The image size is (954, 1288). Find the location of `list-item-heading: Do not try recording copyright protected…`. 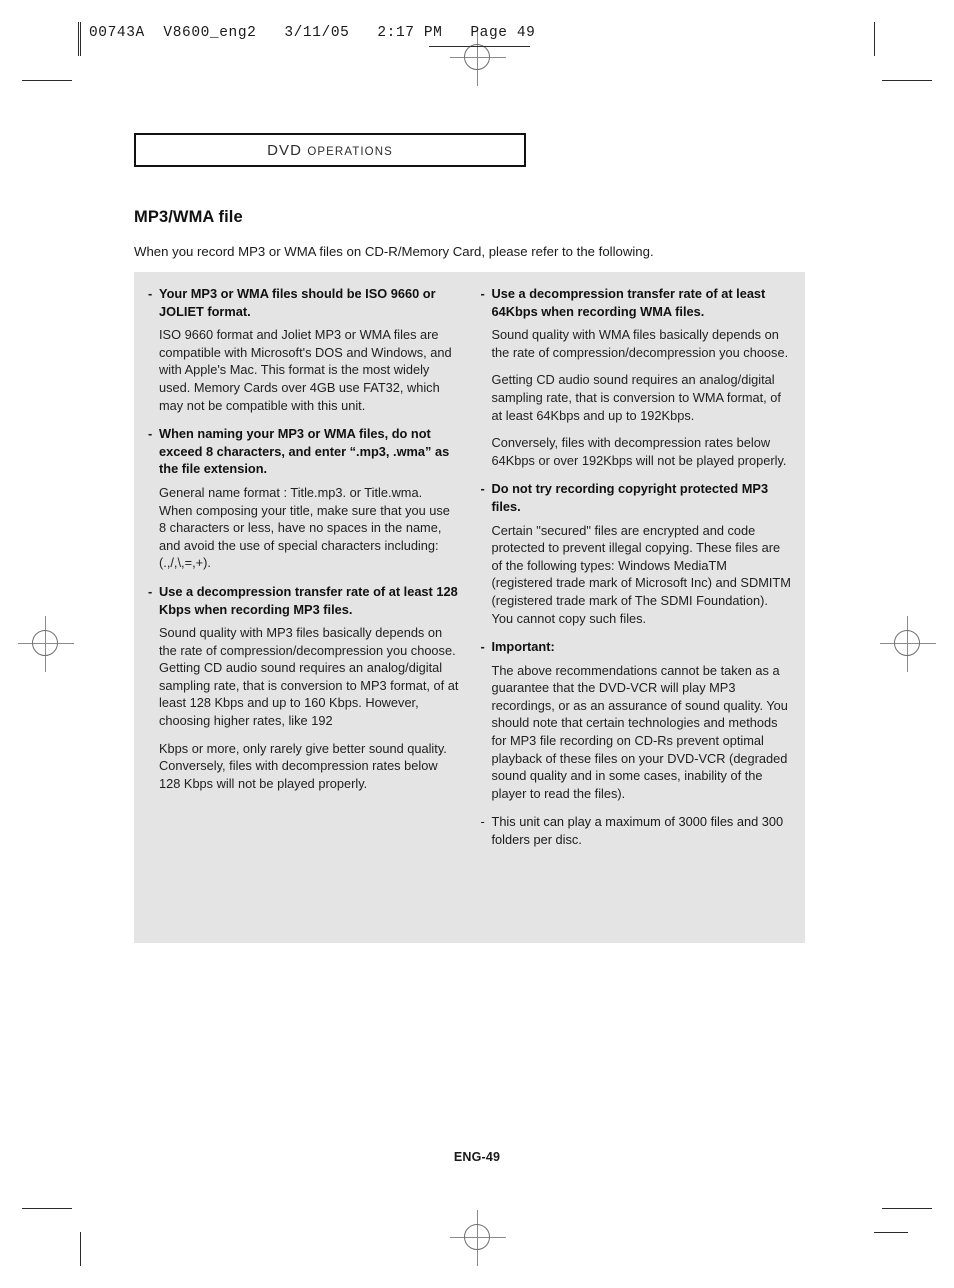

list-item-heading: Do not try recording copyright protected… is located at coordinates (630, 497).